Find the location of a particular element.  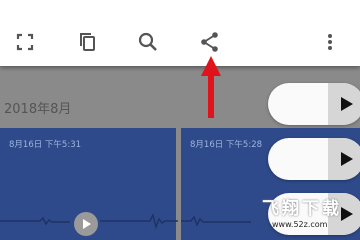

annotation-arrow-icon is located at coordinates (211, 87).